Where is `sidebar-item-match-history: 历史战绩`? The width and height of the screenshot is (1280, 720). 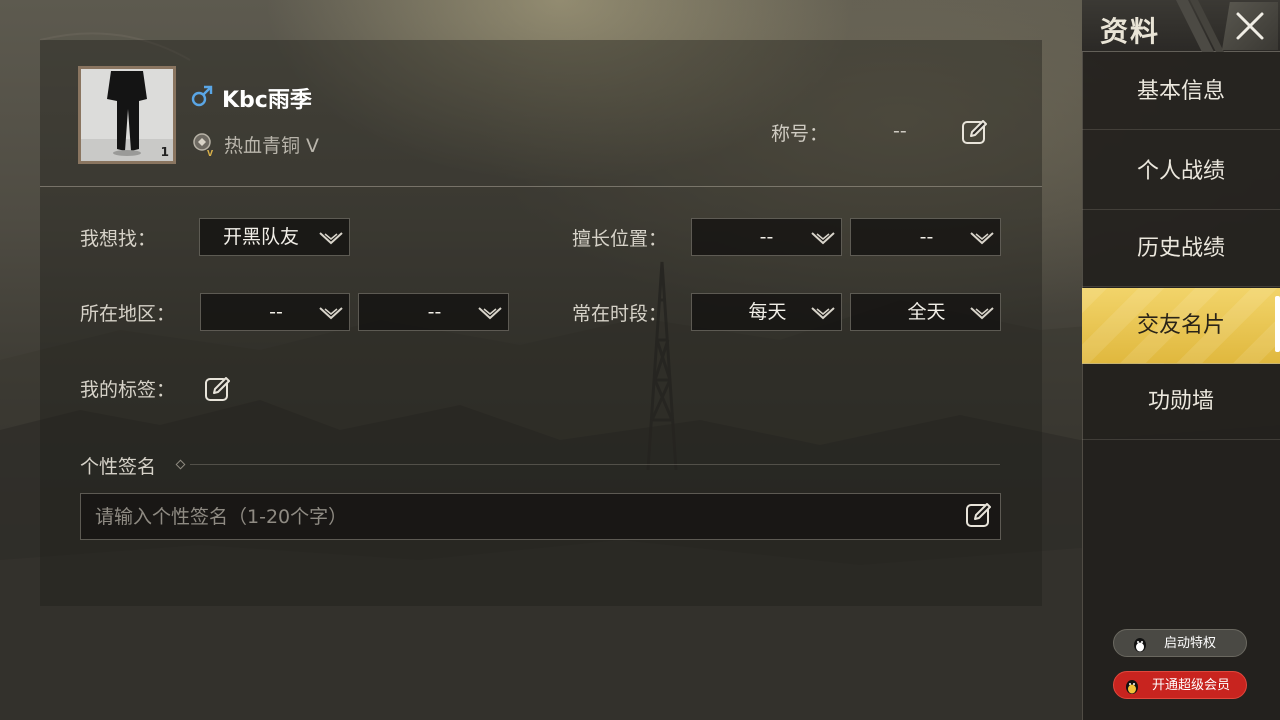
sidebar-item-match-history: 历史战绩 is located at coordinates (1181, 249).